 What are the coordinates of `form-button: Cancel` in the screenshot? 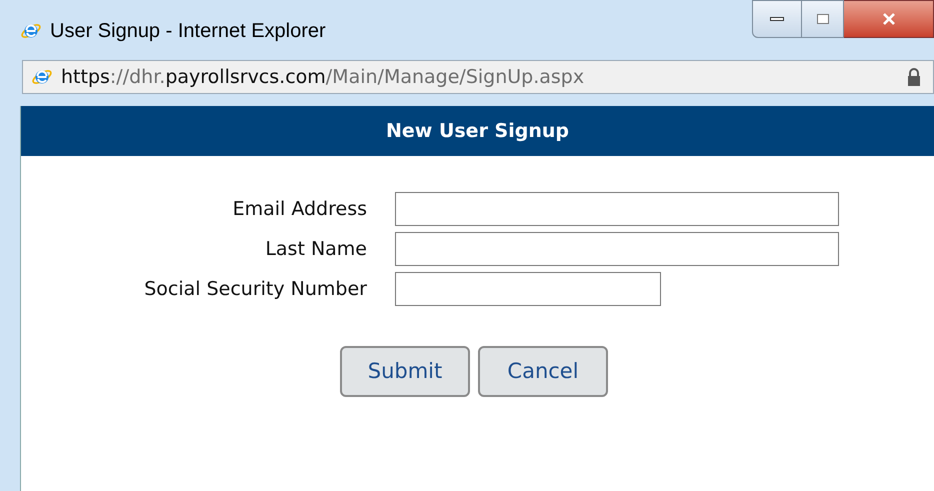 It's located at (543, 371).